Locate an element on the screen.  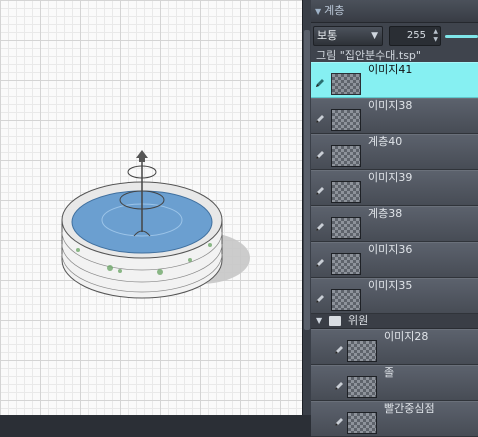
collapse-triangle-icon: ▼ is located at coordinates (318, 11).